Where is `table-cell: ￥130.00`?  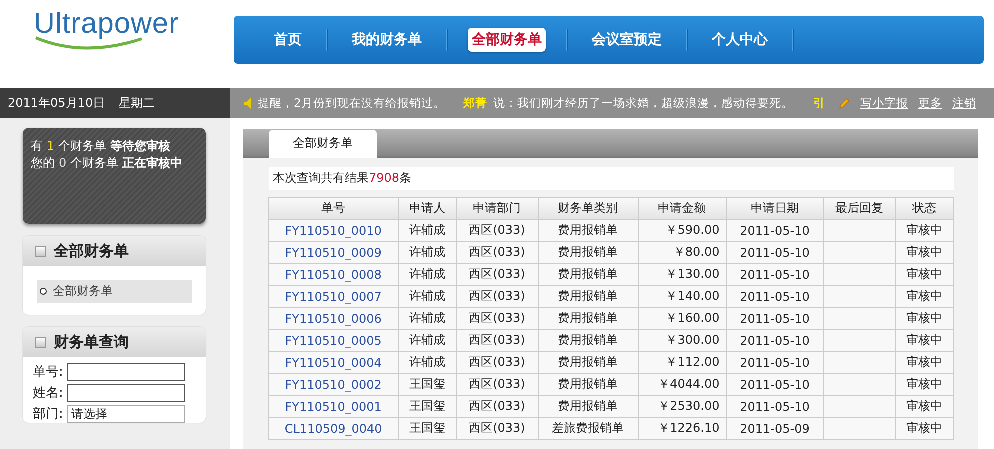 table-cell: ￥130.00 is located at coordinates (682, 275).